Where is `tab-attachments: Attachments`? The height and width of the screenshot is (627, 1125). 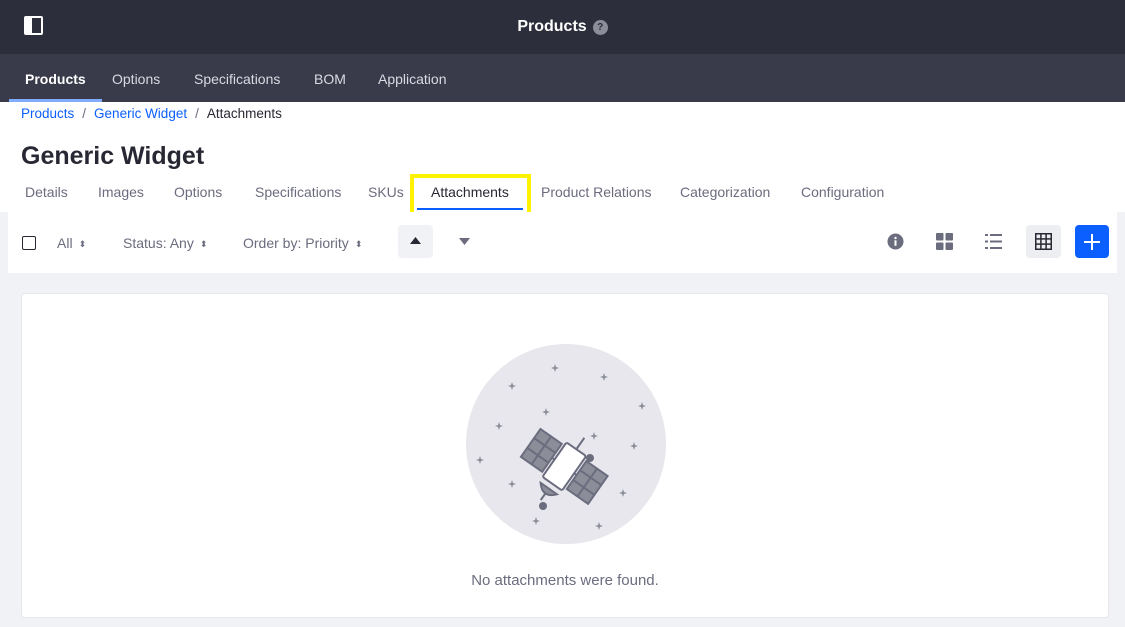 tab-attachments: Attachments is located at coordinates (470, 196).